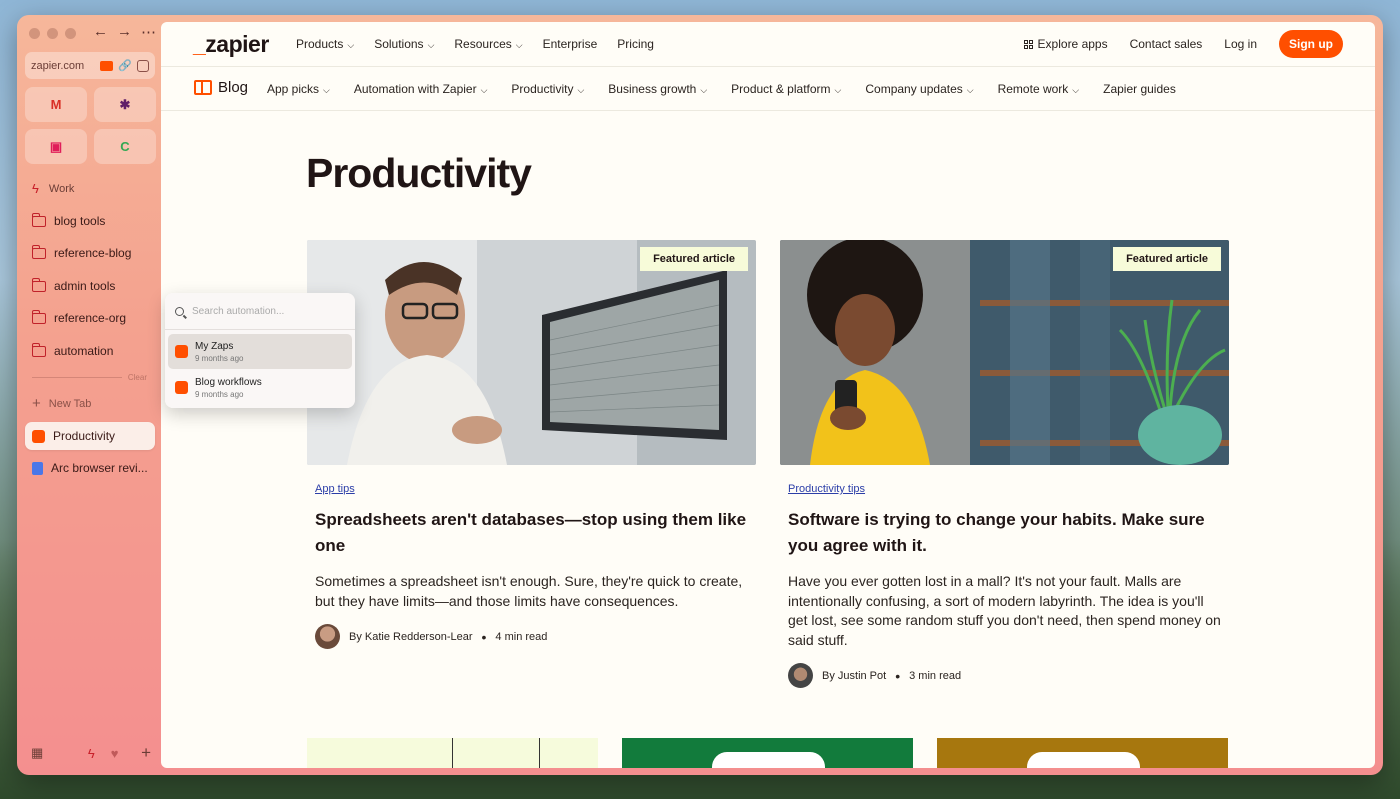 The width and height of the screenshot is (1400, 799). Describe the element at coordinates (1008, 489) in the screenshot. I see `article-tag: Productivity tips` at that location.